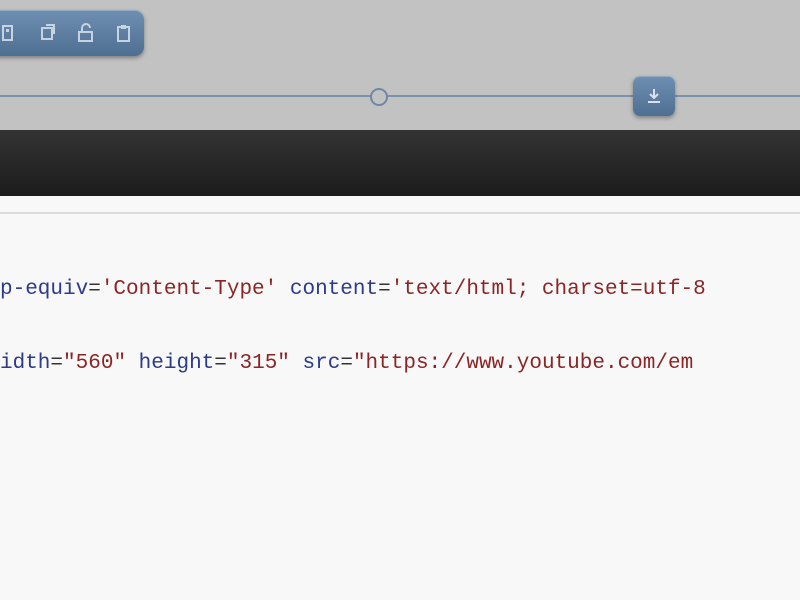  I want to click on code-attr: idth, so click(25, 363).